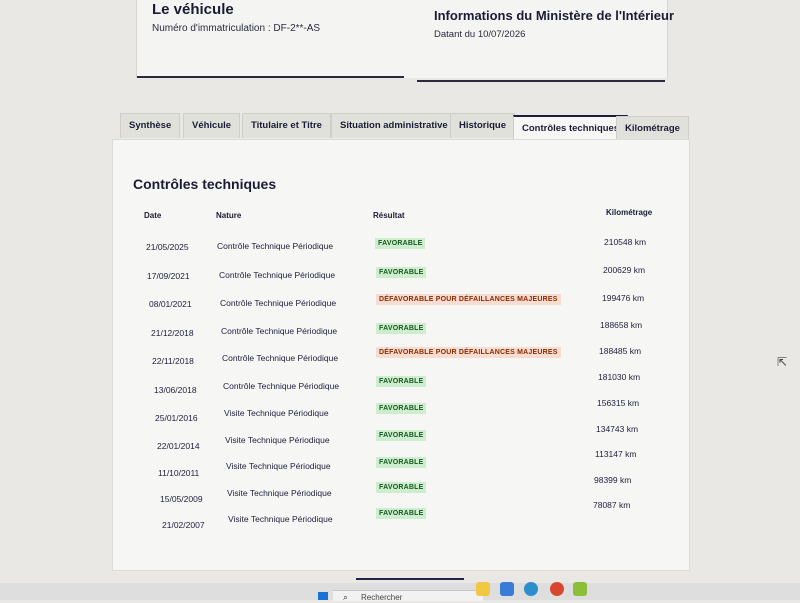 The image size is (800, 603). I want to click on km-cell: 134743 km, so click(617, 429).